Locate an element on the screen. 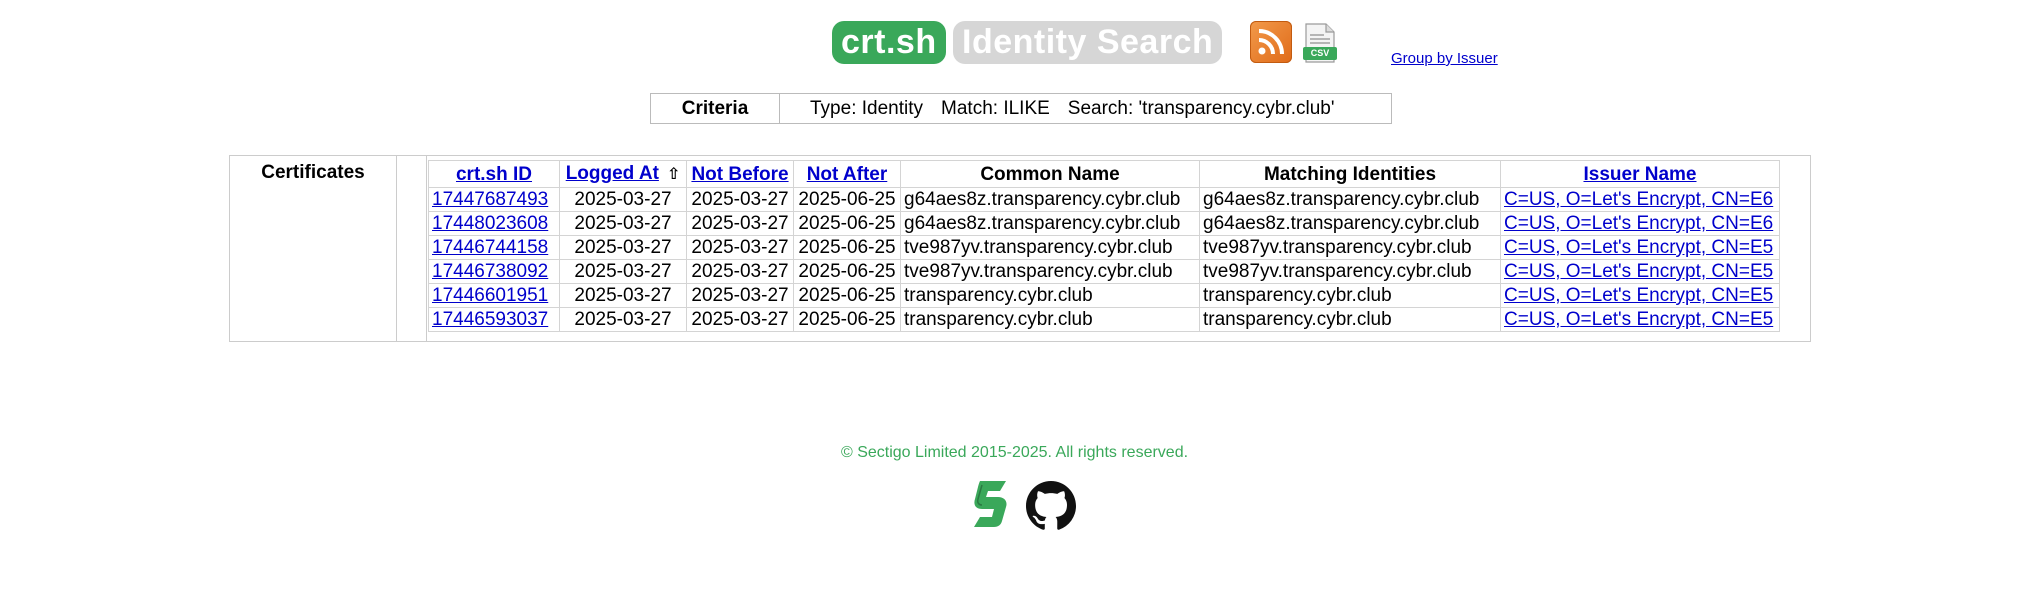 The height and width of the screenshot is (591, 2029). certificates-spacer is located at coordinates (412, 248).